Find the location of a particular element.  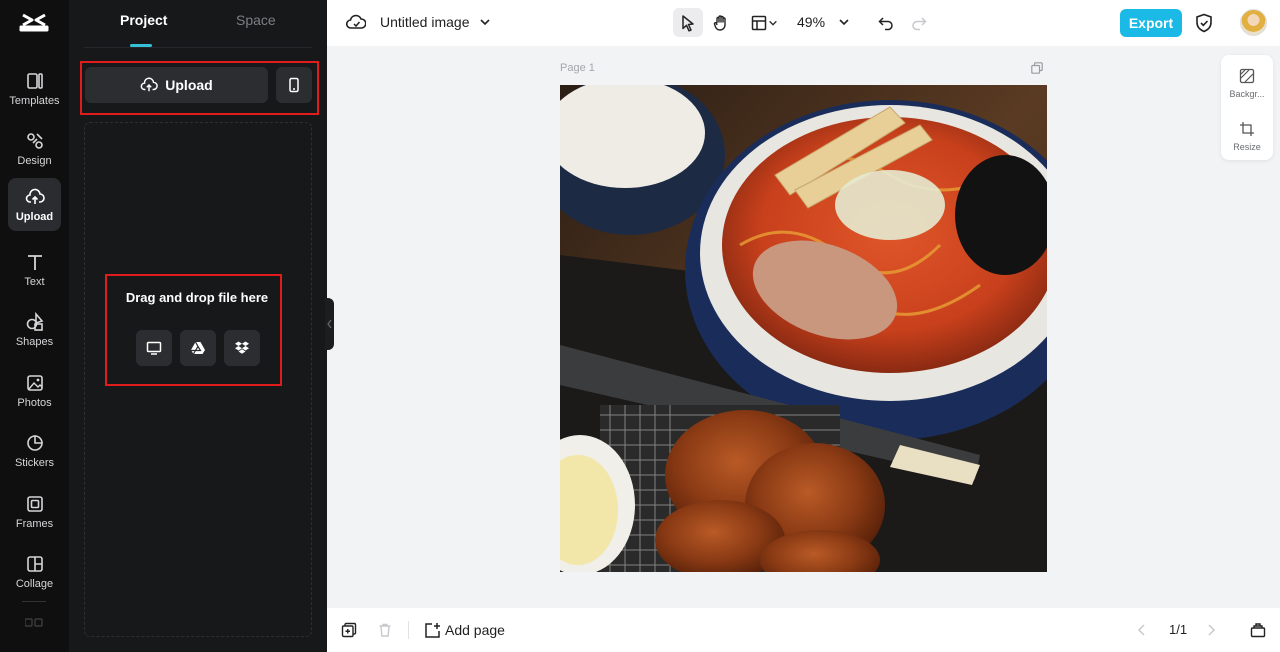

photos-icon is located at coordinates (34, 382).